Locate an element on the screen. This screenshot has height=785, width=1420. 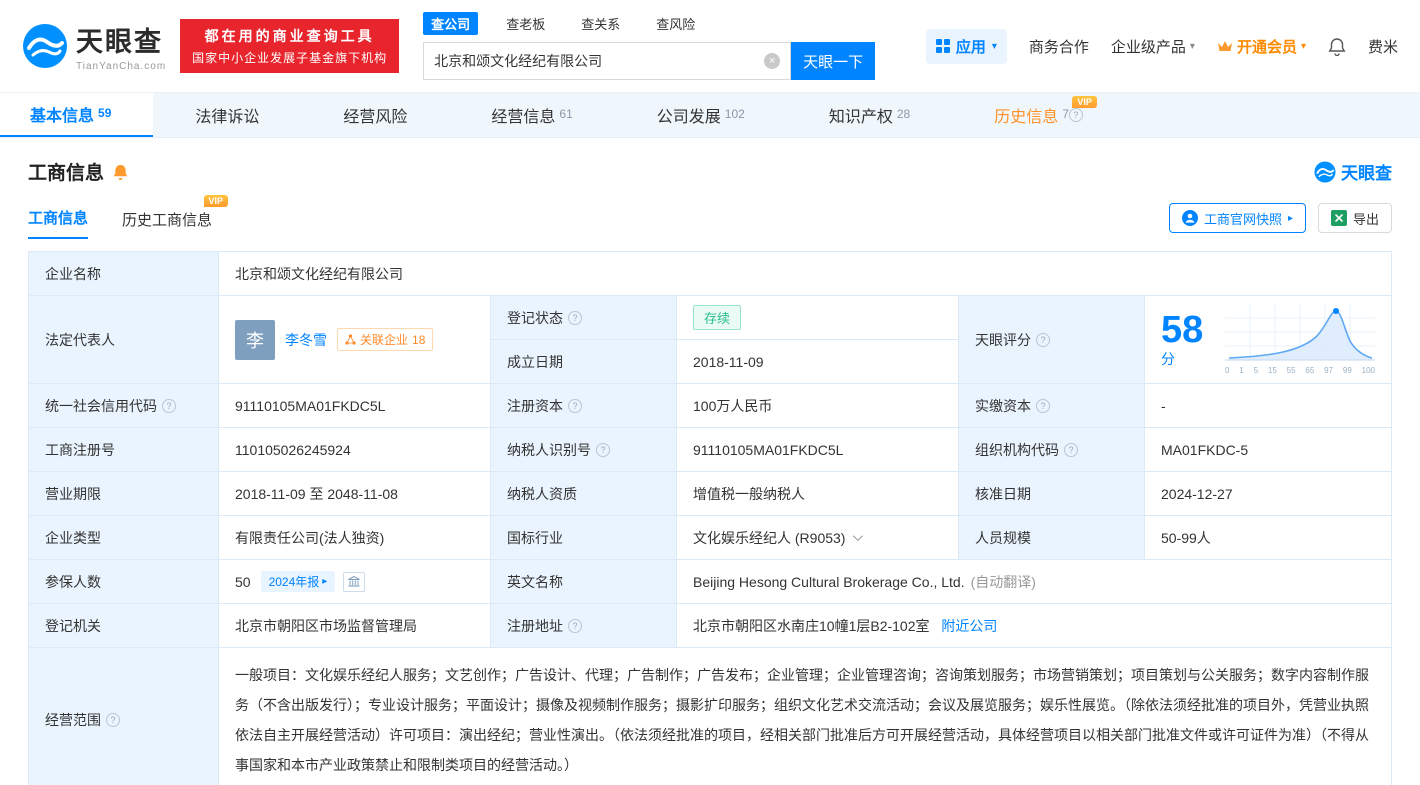
reg-capital-value: 100万人民币 is located at coordinates (817, 405).